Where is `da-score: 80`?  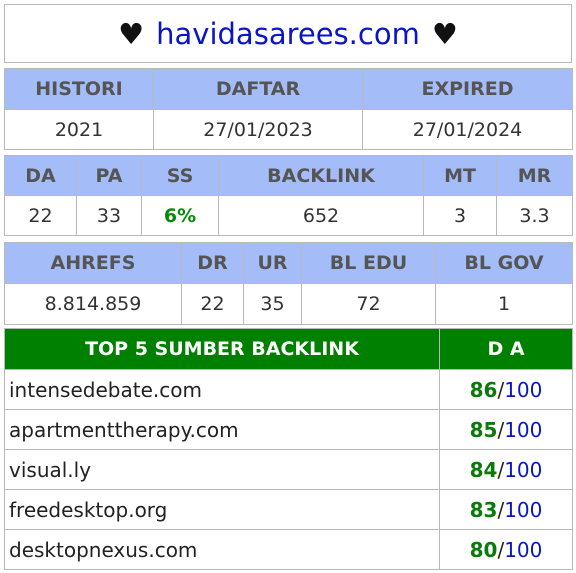 da-score: 80 is located at coordinates (483, 549).